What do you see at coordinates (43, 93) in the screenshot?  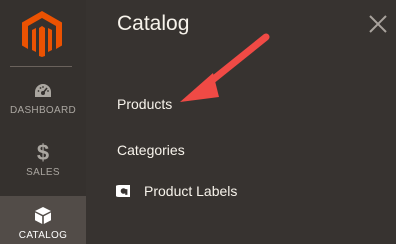 I see `speedometer-icon` at bounding box center [43, 93].